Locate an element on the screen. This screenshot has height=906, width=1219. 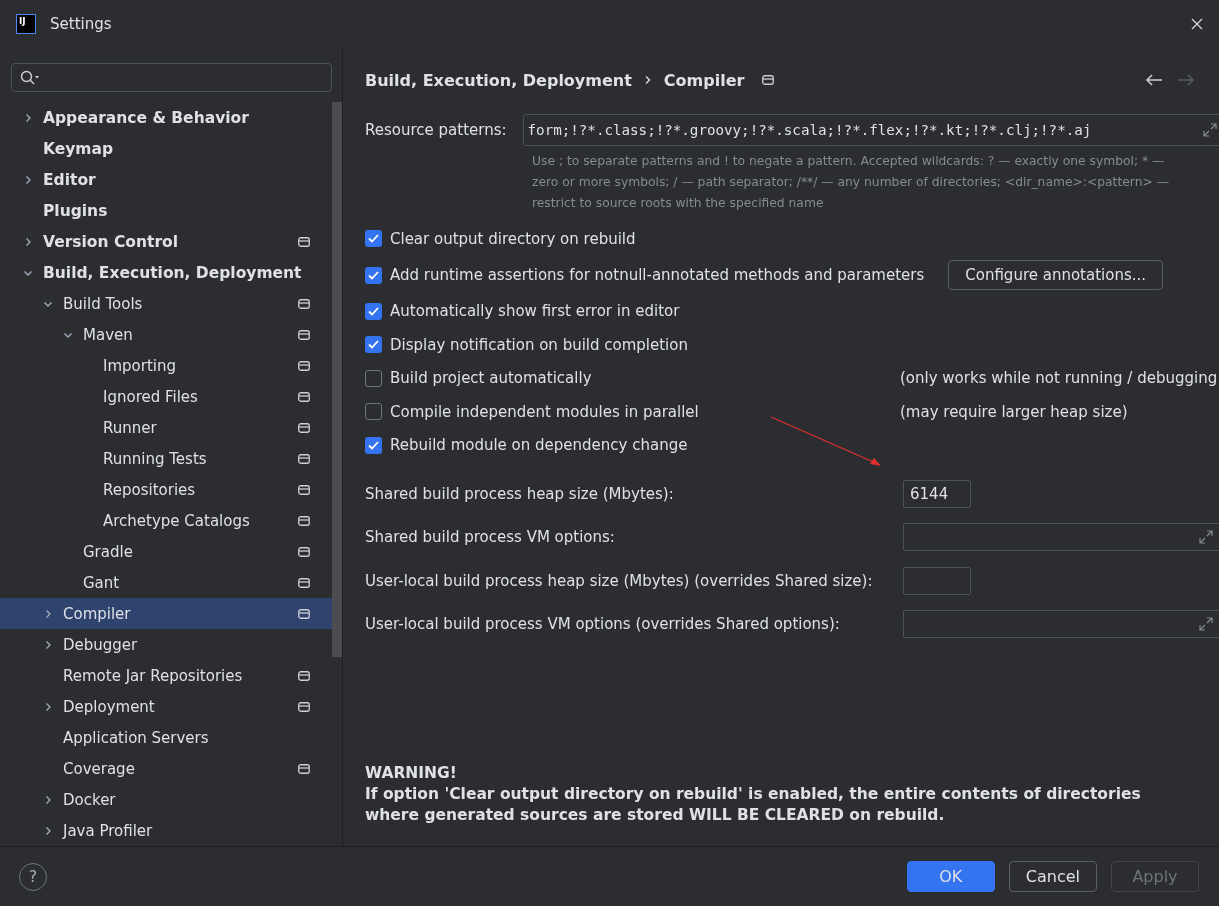
field-label: Resource patterns: is located at coordinates (436, 130).